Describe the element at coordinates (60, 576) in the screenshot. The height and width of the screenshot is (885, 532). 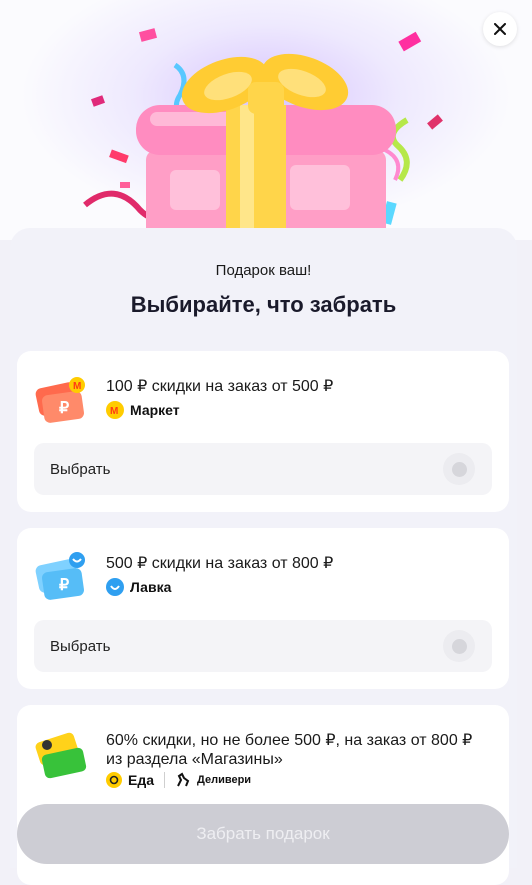
I see `lavka-coupon-icon: ₽` at that location.